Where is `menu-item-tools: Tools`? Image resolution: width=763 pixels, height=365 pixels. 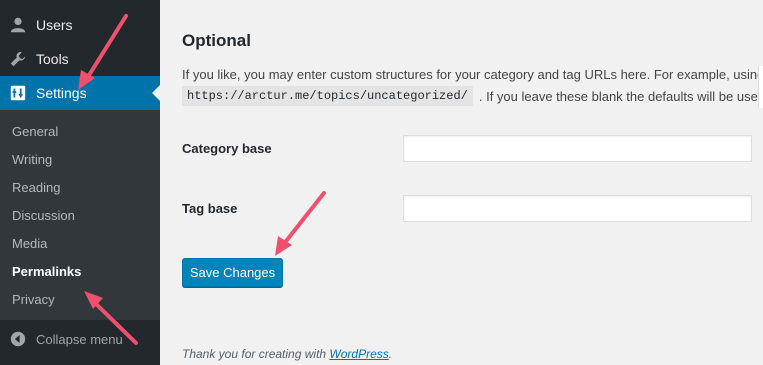
menu-item-tools: Tools is located at coordinates (80, 59).